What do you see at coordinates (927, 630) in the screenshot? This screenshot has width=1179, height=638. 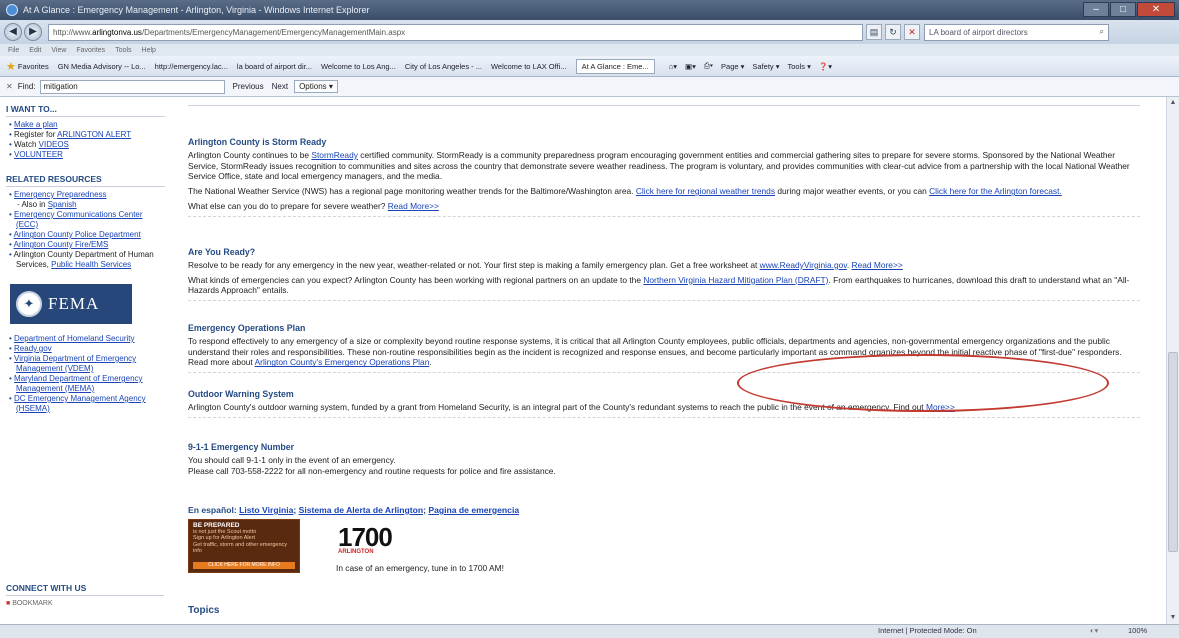 I see `security-zone: Internet | Protected Mode: On` at bounding box center [927, 630].